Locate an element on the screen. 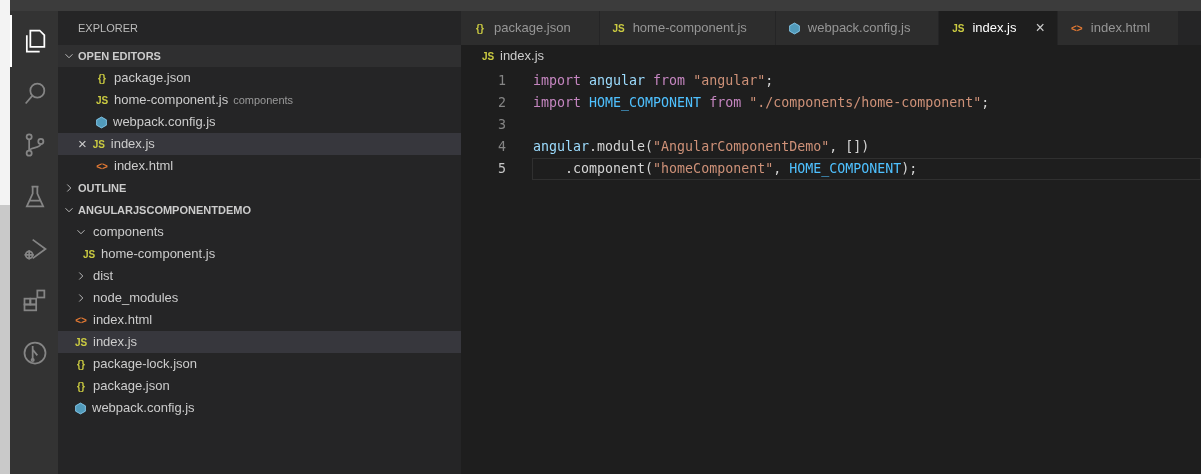 The image size is (1201, 474). editor-tab: webpack.config.js is located at coordinates (857, 28).